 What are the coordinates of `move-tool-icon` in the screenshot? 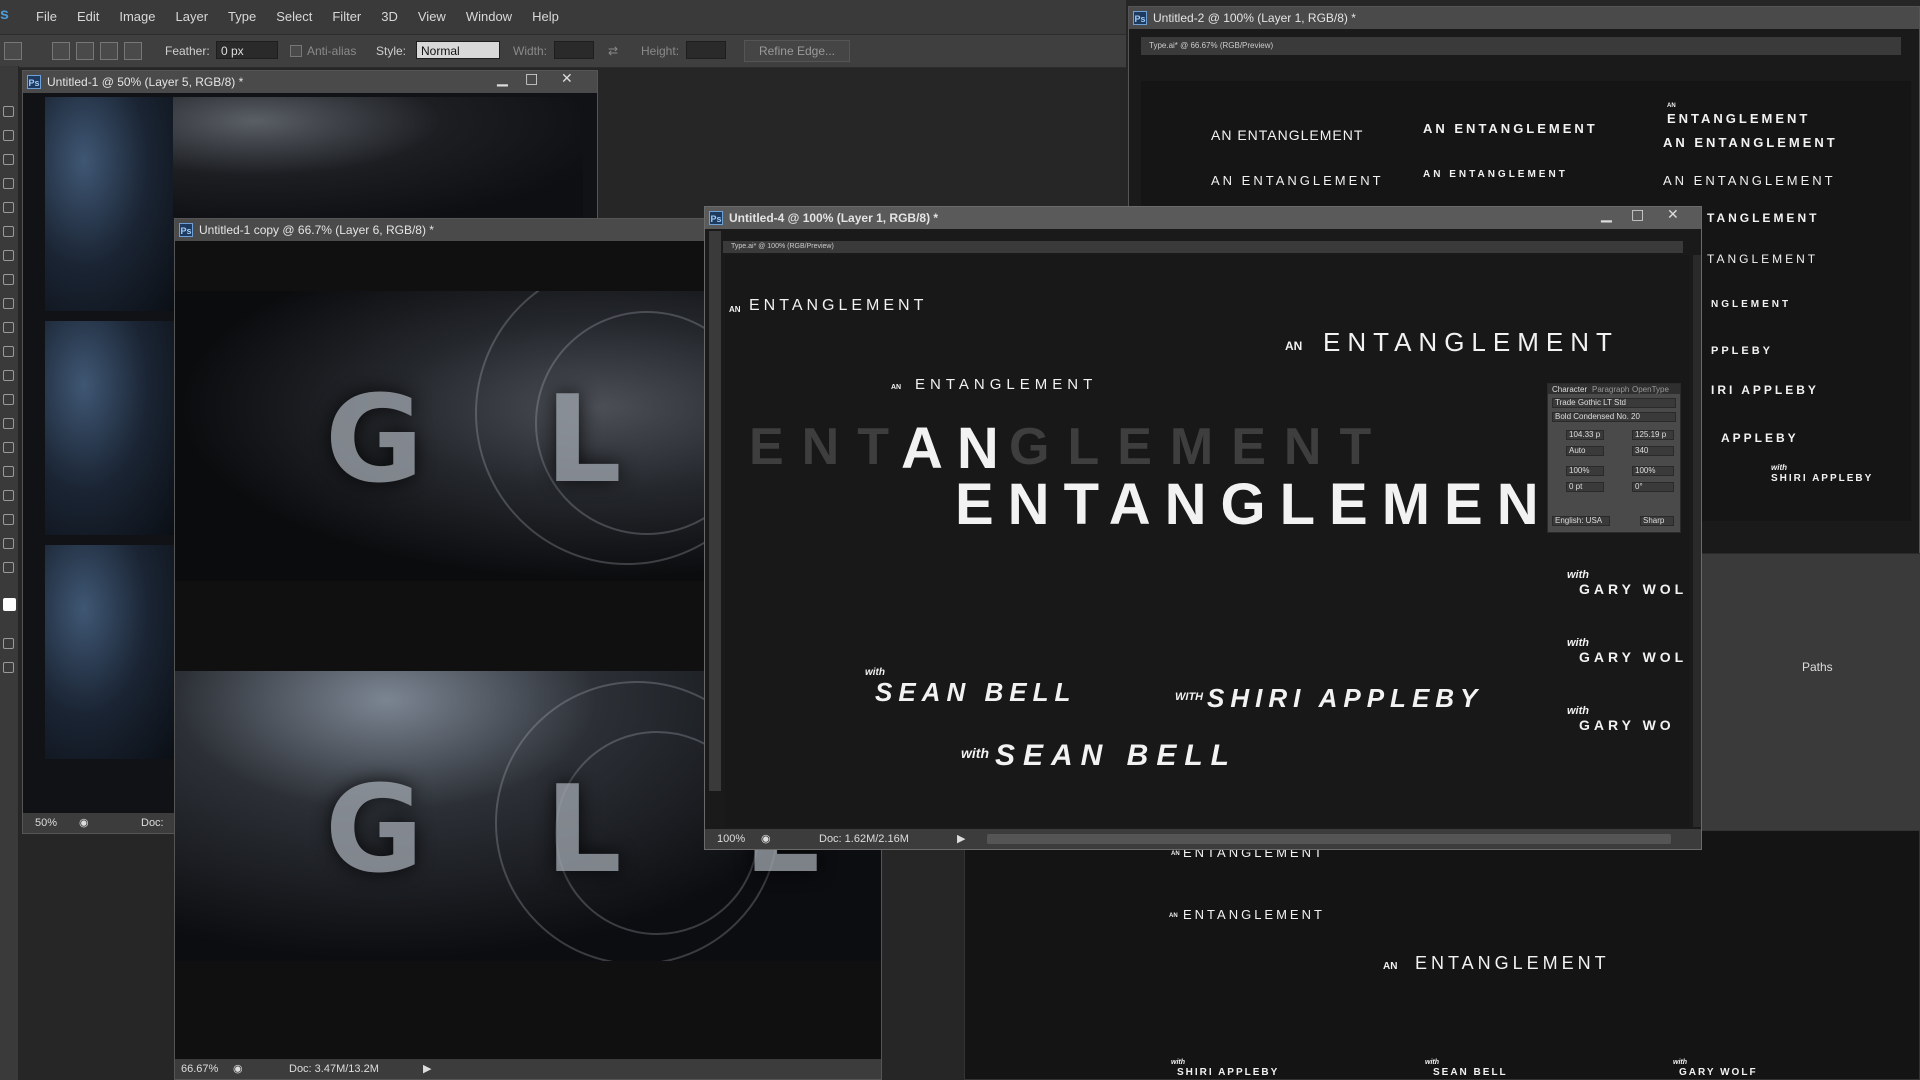 It's located at (8, 111).